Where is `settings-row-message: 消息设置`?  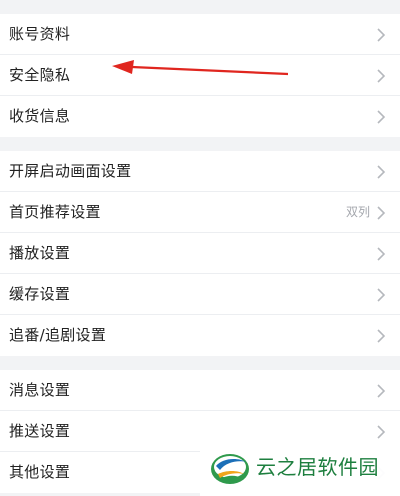
settings-row-message: 消息设置 is located at coordinates (200, 390).